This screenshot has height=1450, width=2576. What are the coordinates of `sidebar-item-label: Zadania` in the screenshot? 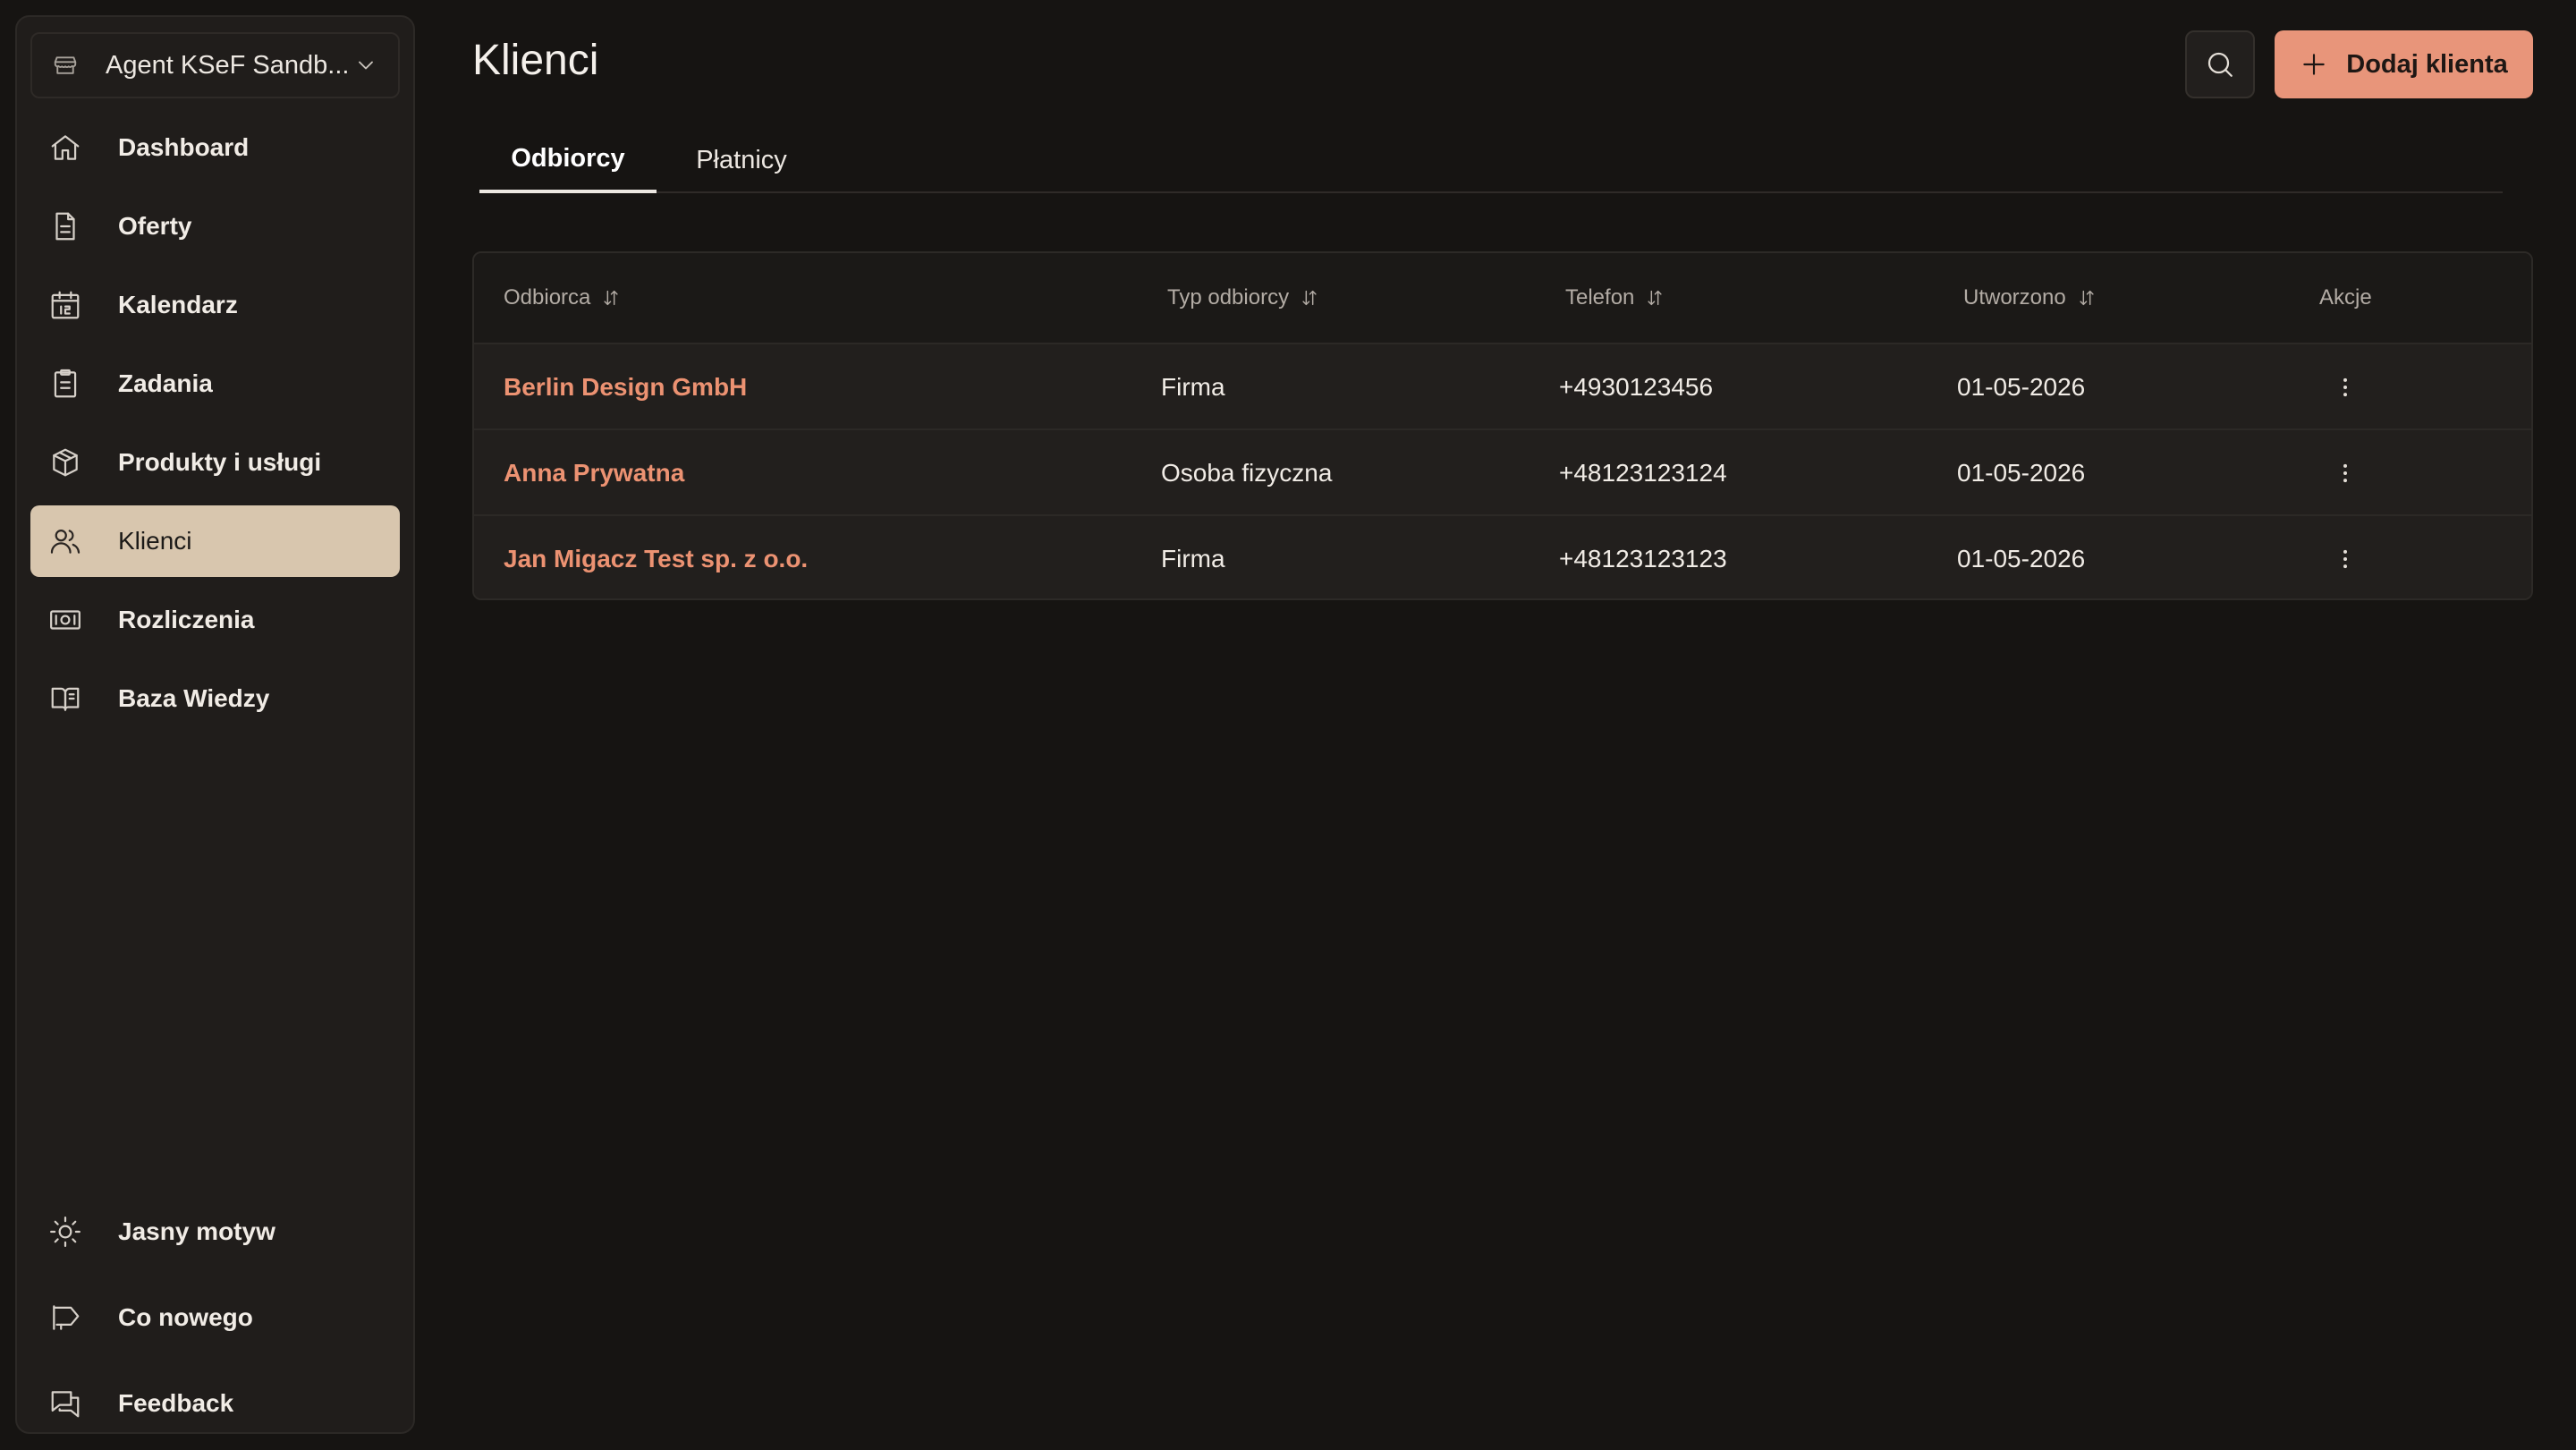 It's located at (165, 383).